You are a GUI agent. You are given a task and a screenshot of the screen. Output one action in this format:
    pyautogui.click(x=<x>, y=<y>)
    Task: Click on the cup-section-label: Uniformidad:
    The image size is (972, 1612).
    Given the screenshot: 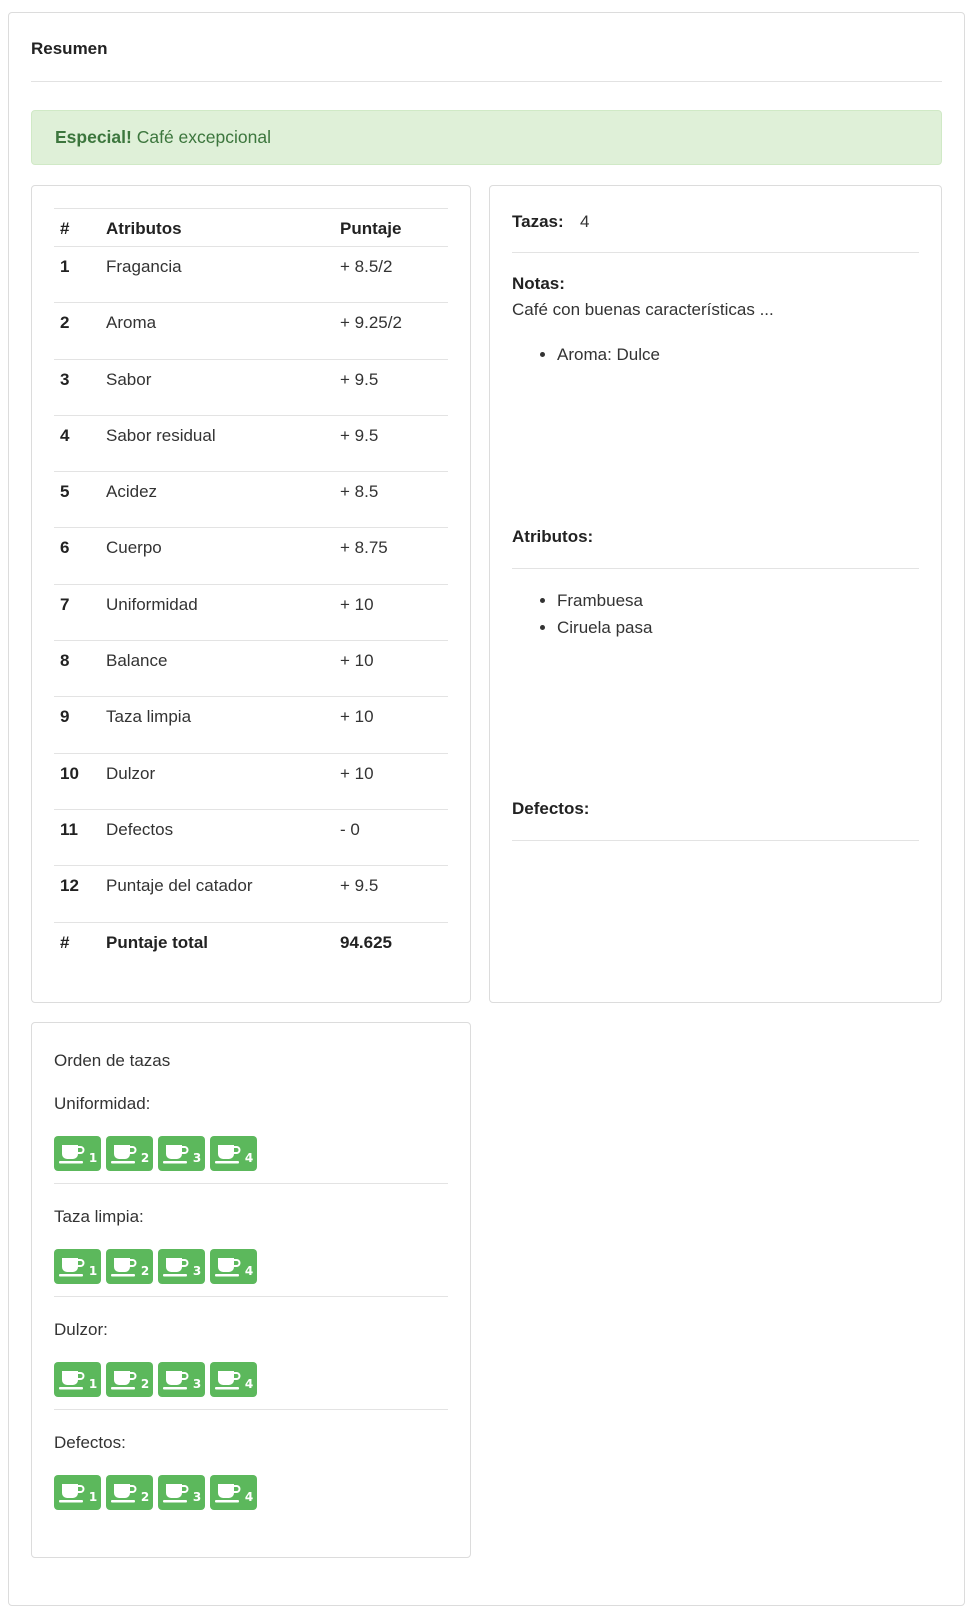 What is the action you would take?
    pyautogui.click(x=102, y=1103)
    